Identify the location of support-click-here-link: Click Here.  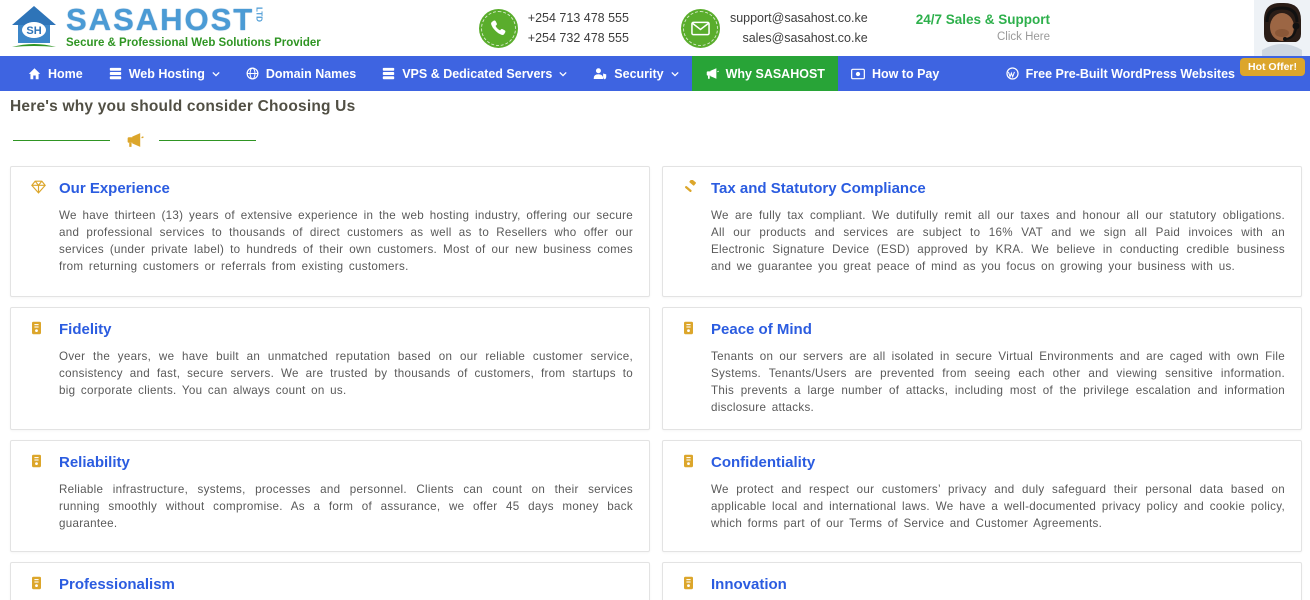
(983, 37).